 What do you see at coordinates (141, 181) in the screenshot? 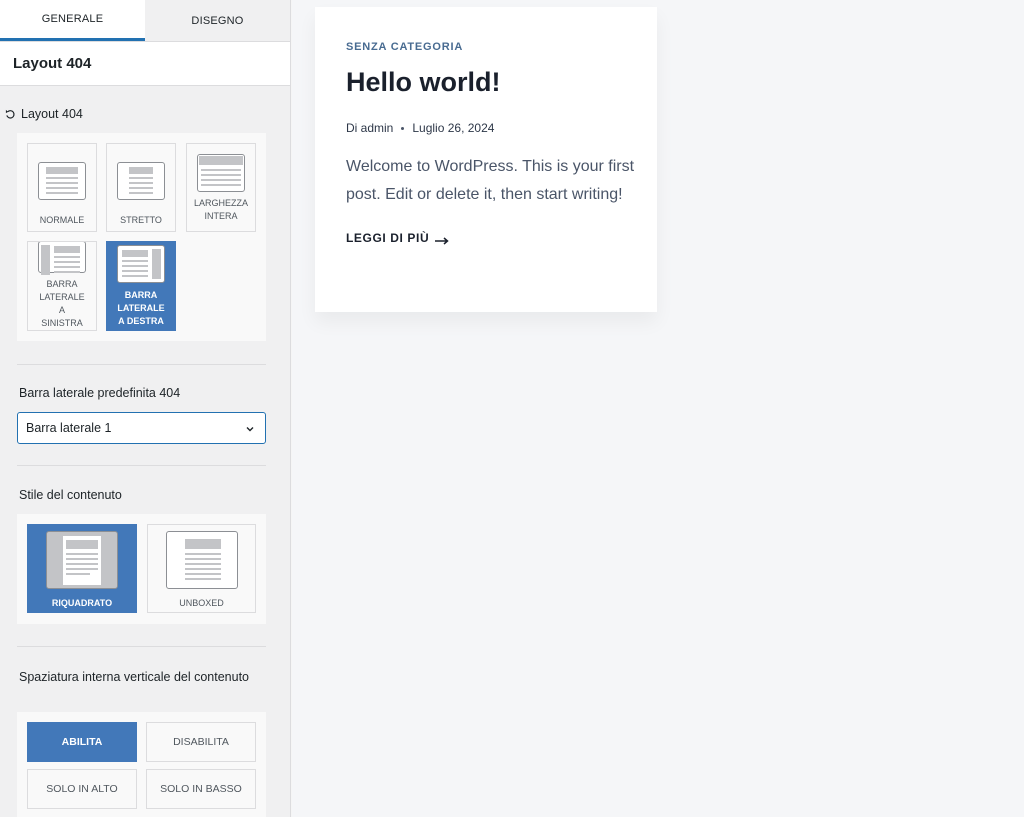
I see `layout-narrow-icon` at bounding box center [141, 181].